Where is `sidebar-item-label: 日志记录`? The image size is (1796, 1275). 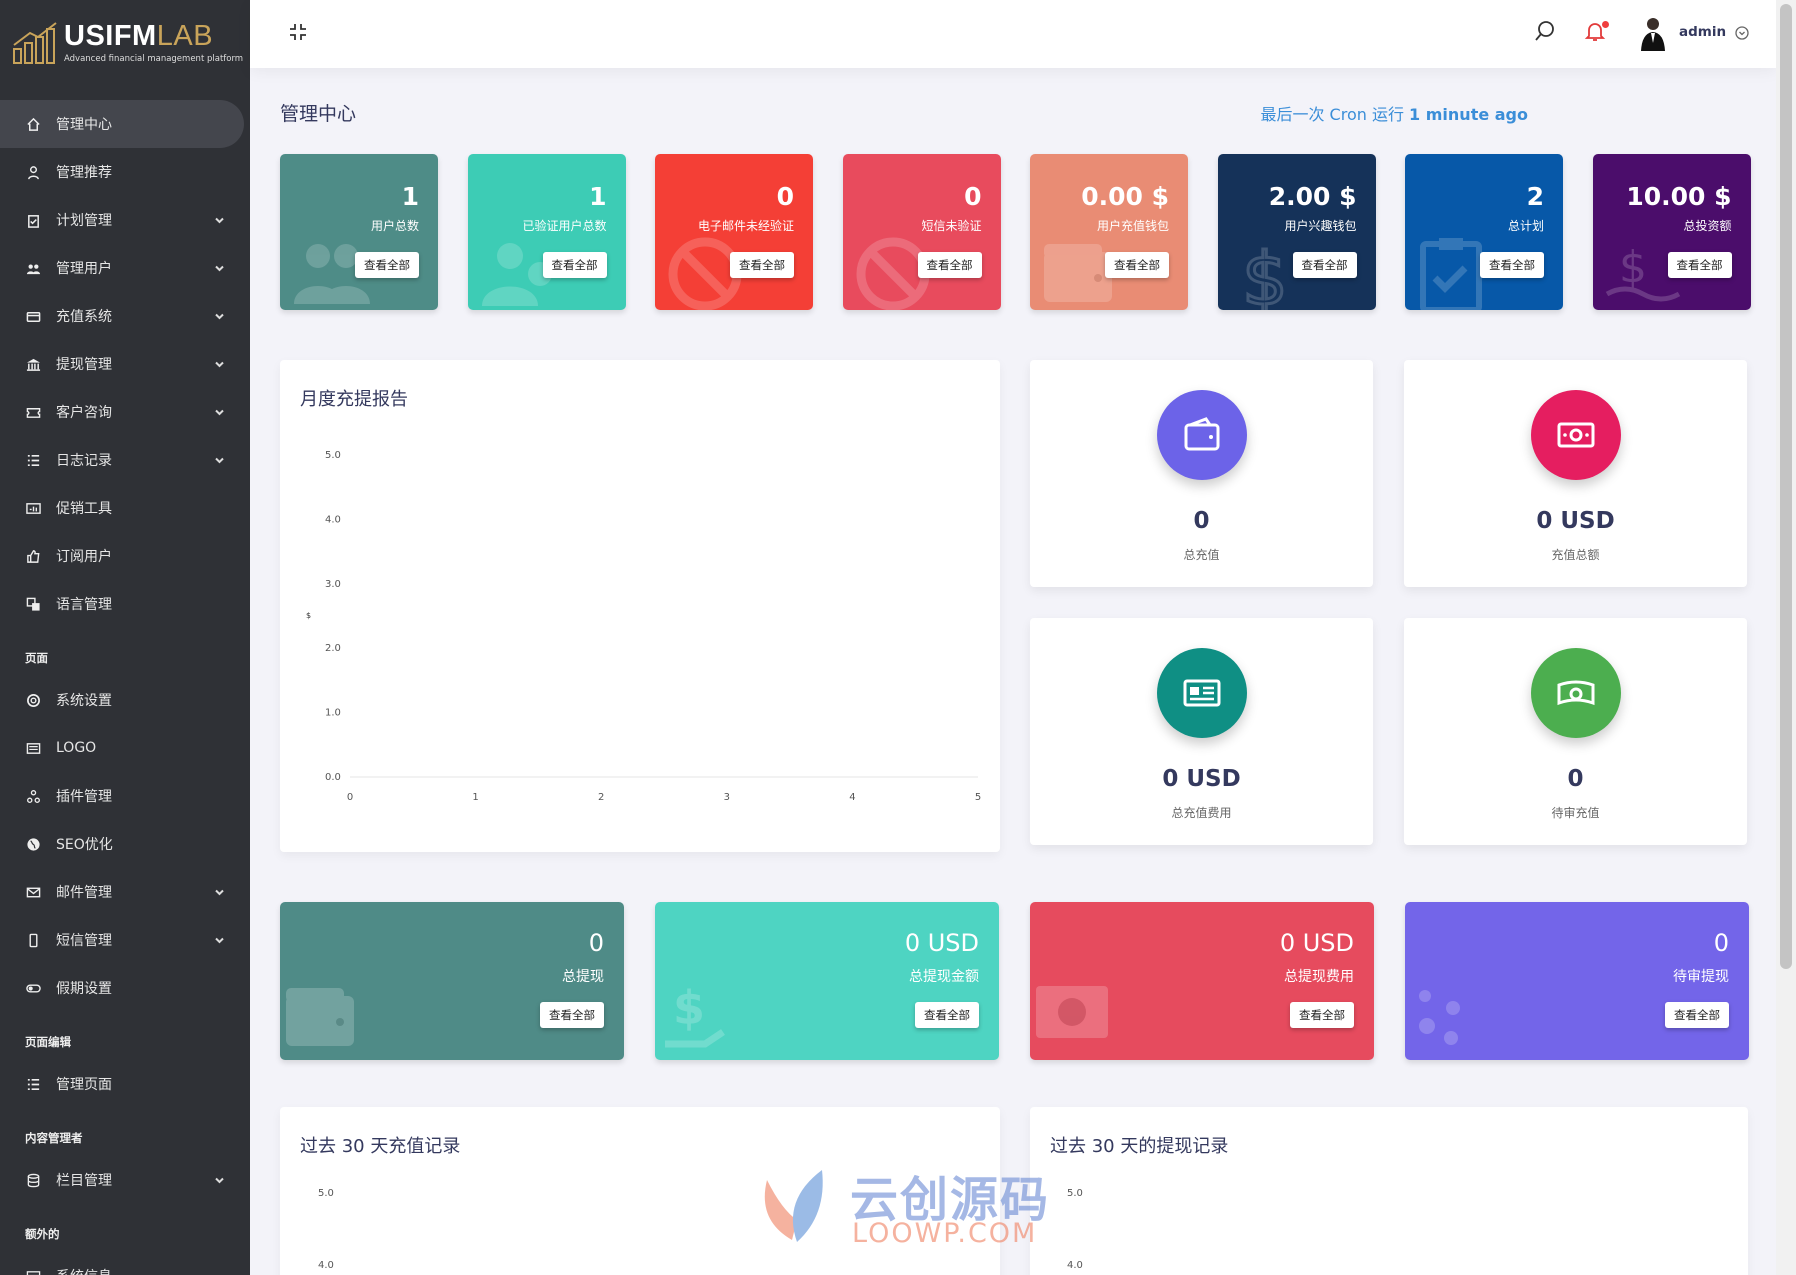
sidebar-item-label: 日志记录 is located at coordinates (84, 461).